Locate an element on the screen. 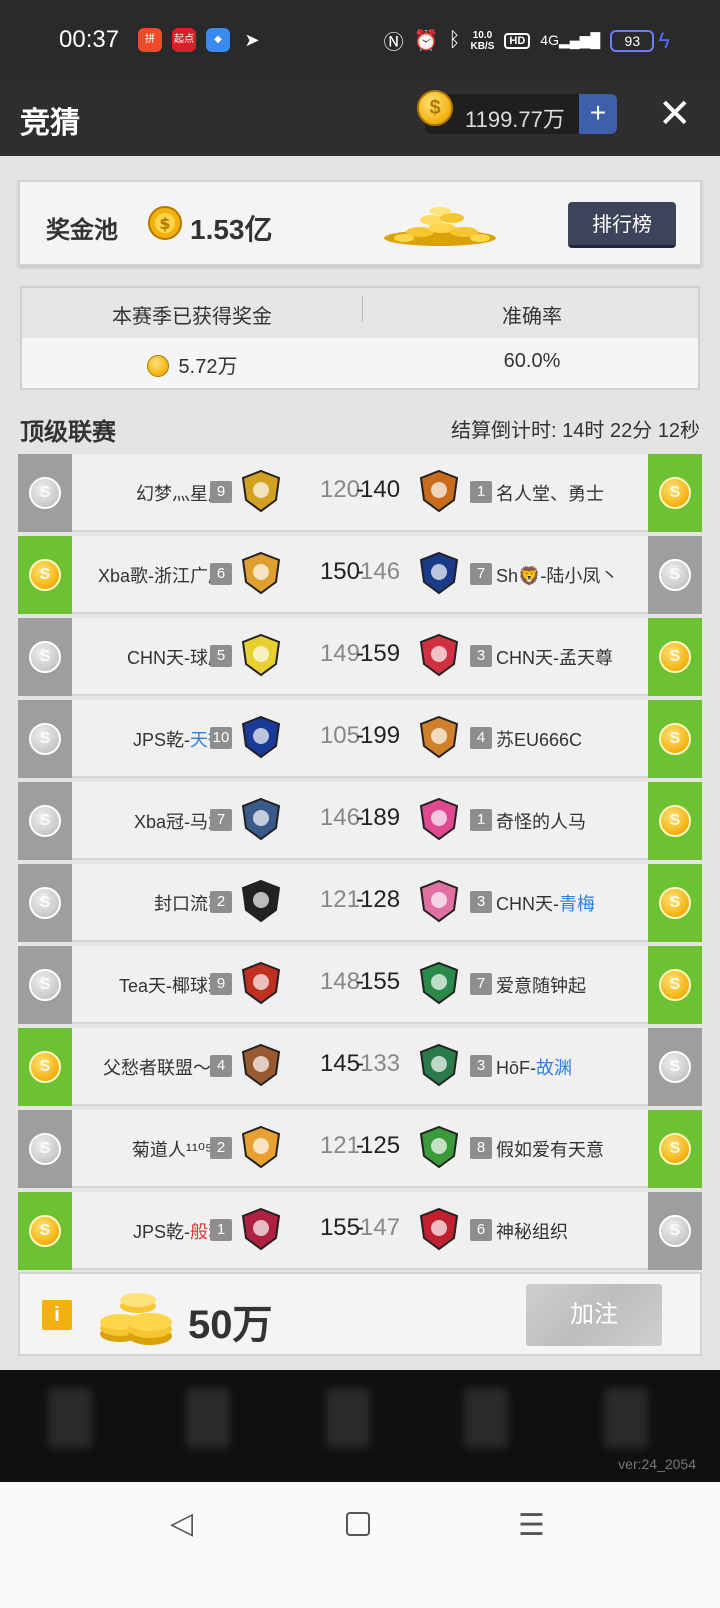 The height and width of the screenshot is (1608, 720). balance-amount: 1199.77万 is located at coordinates (515, 119).